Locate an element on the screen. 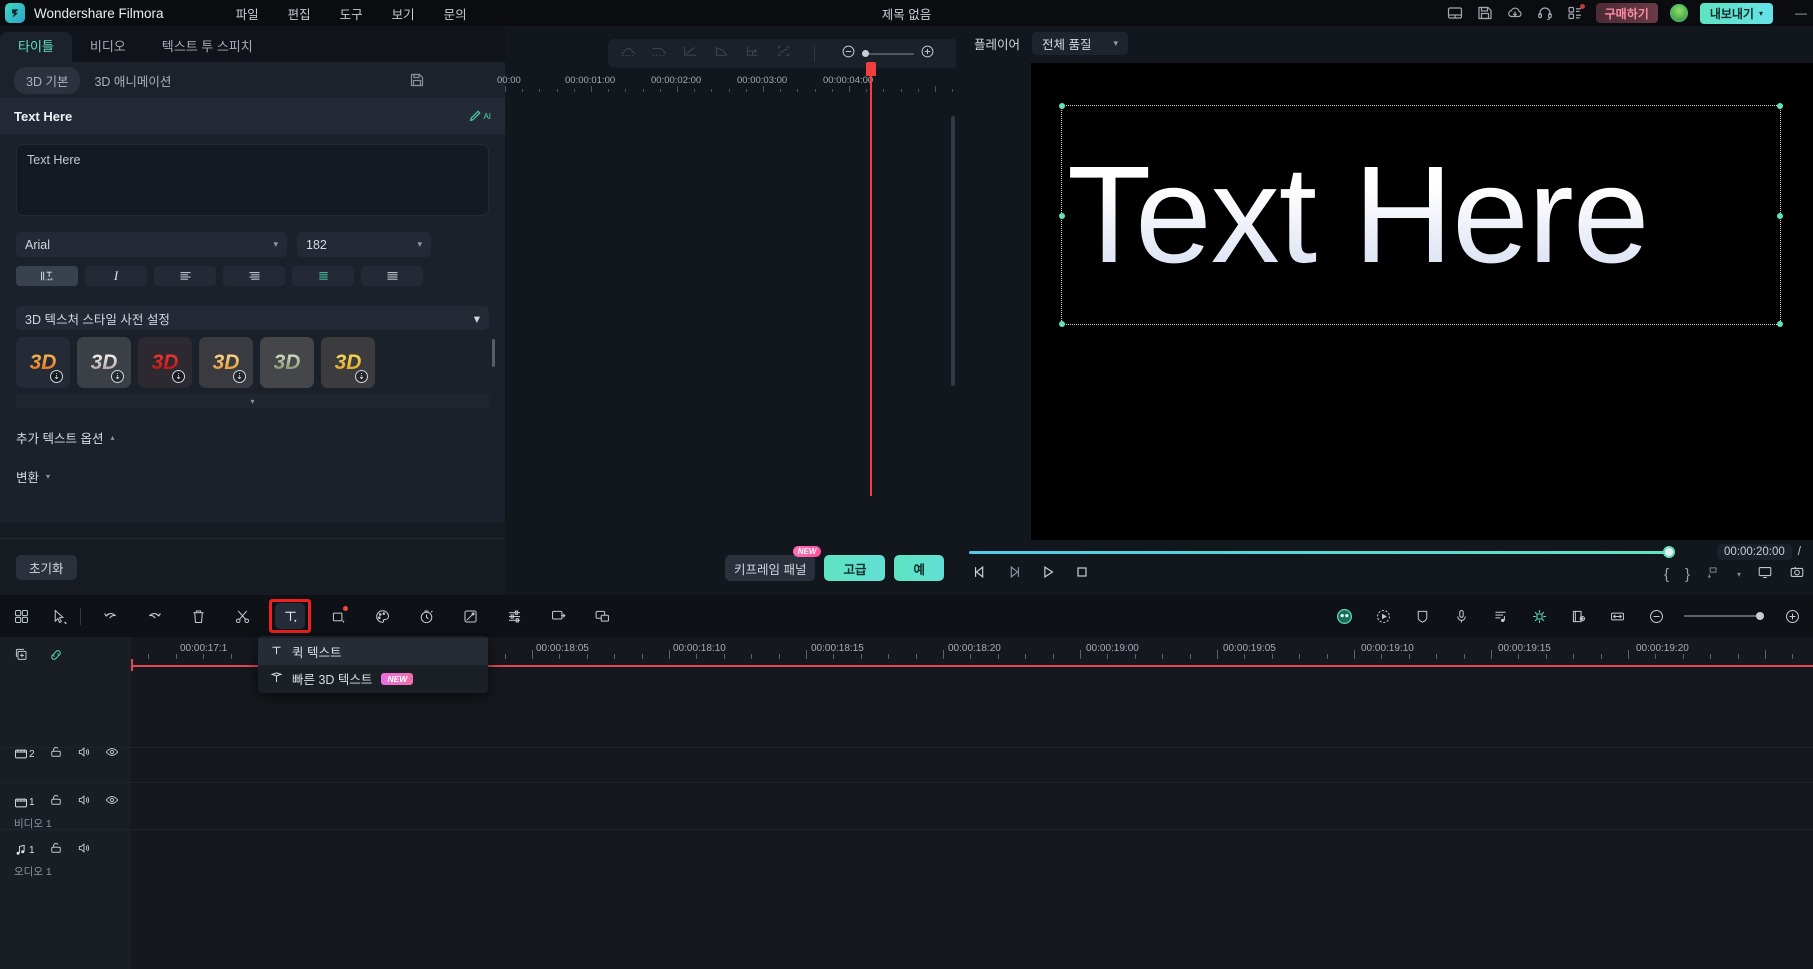 The image size is (1813, 969). tab-video: 비디오 is located at coordinates (108, 47).